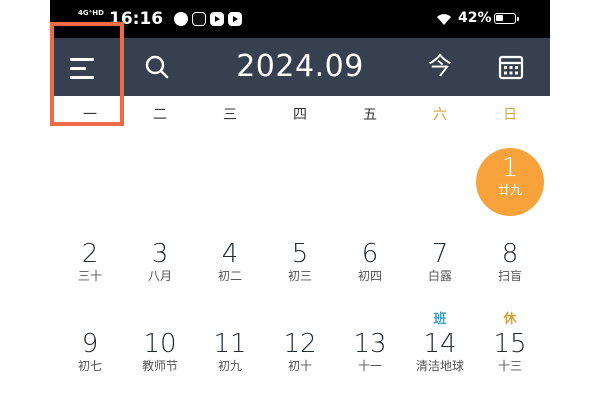 The height and width of the screenshot is (400, 600). What do you see at coordinates (509, 190) in the screenshot?
I see `day-lunar-label: 廿九` at bounding box center [509, 190].